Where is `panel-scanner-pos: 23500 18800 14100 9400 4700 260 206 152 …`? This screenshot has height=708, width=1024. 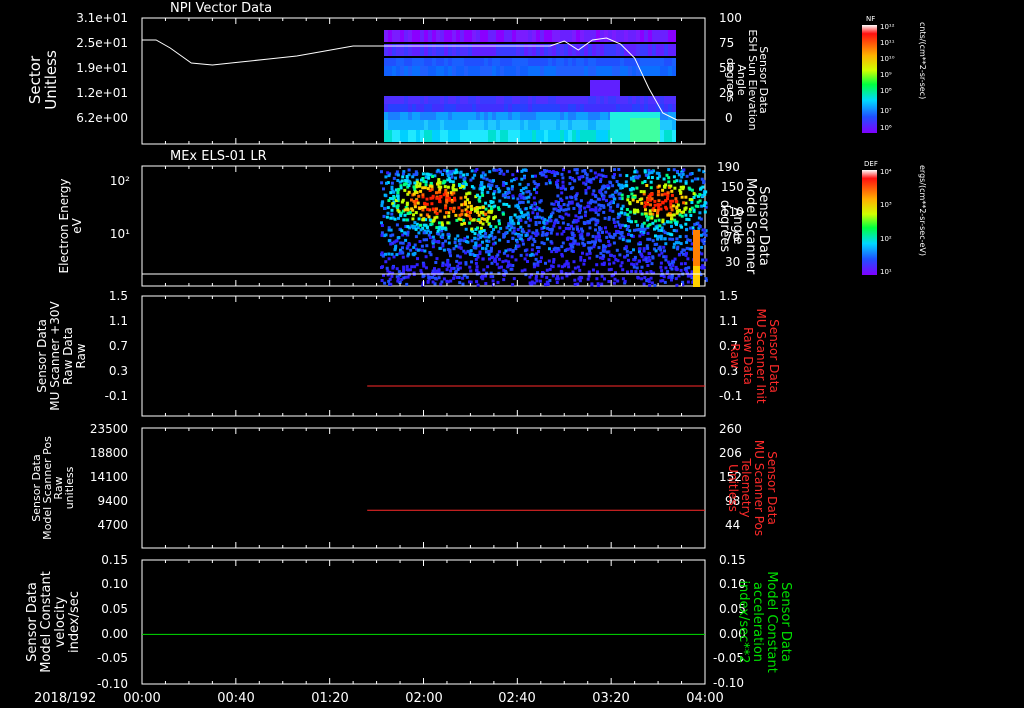
panel-scanner-pos: 23500 18800 14100 9400 4700 260 206 152 … is located at coordinates (404, 485).